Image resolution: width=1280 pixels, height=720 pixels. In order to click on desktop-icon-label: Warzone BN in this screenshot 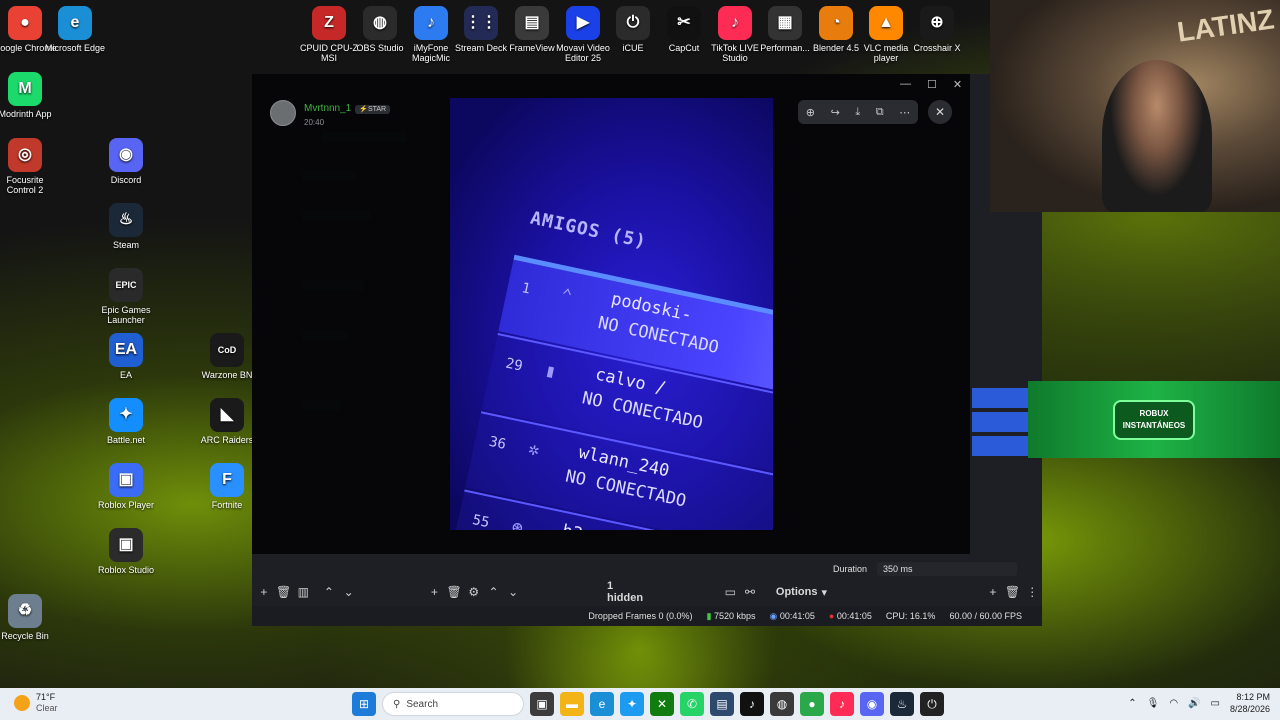, I will do `click(227, 375)`.